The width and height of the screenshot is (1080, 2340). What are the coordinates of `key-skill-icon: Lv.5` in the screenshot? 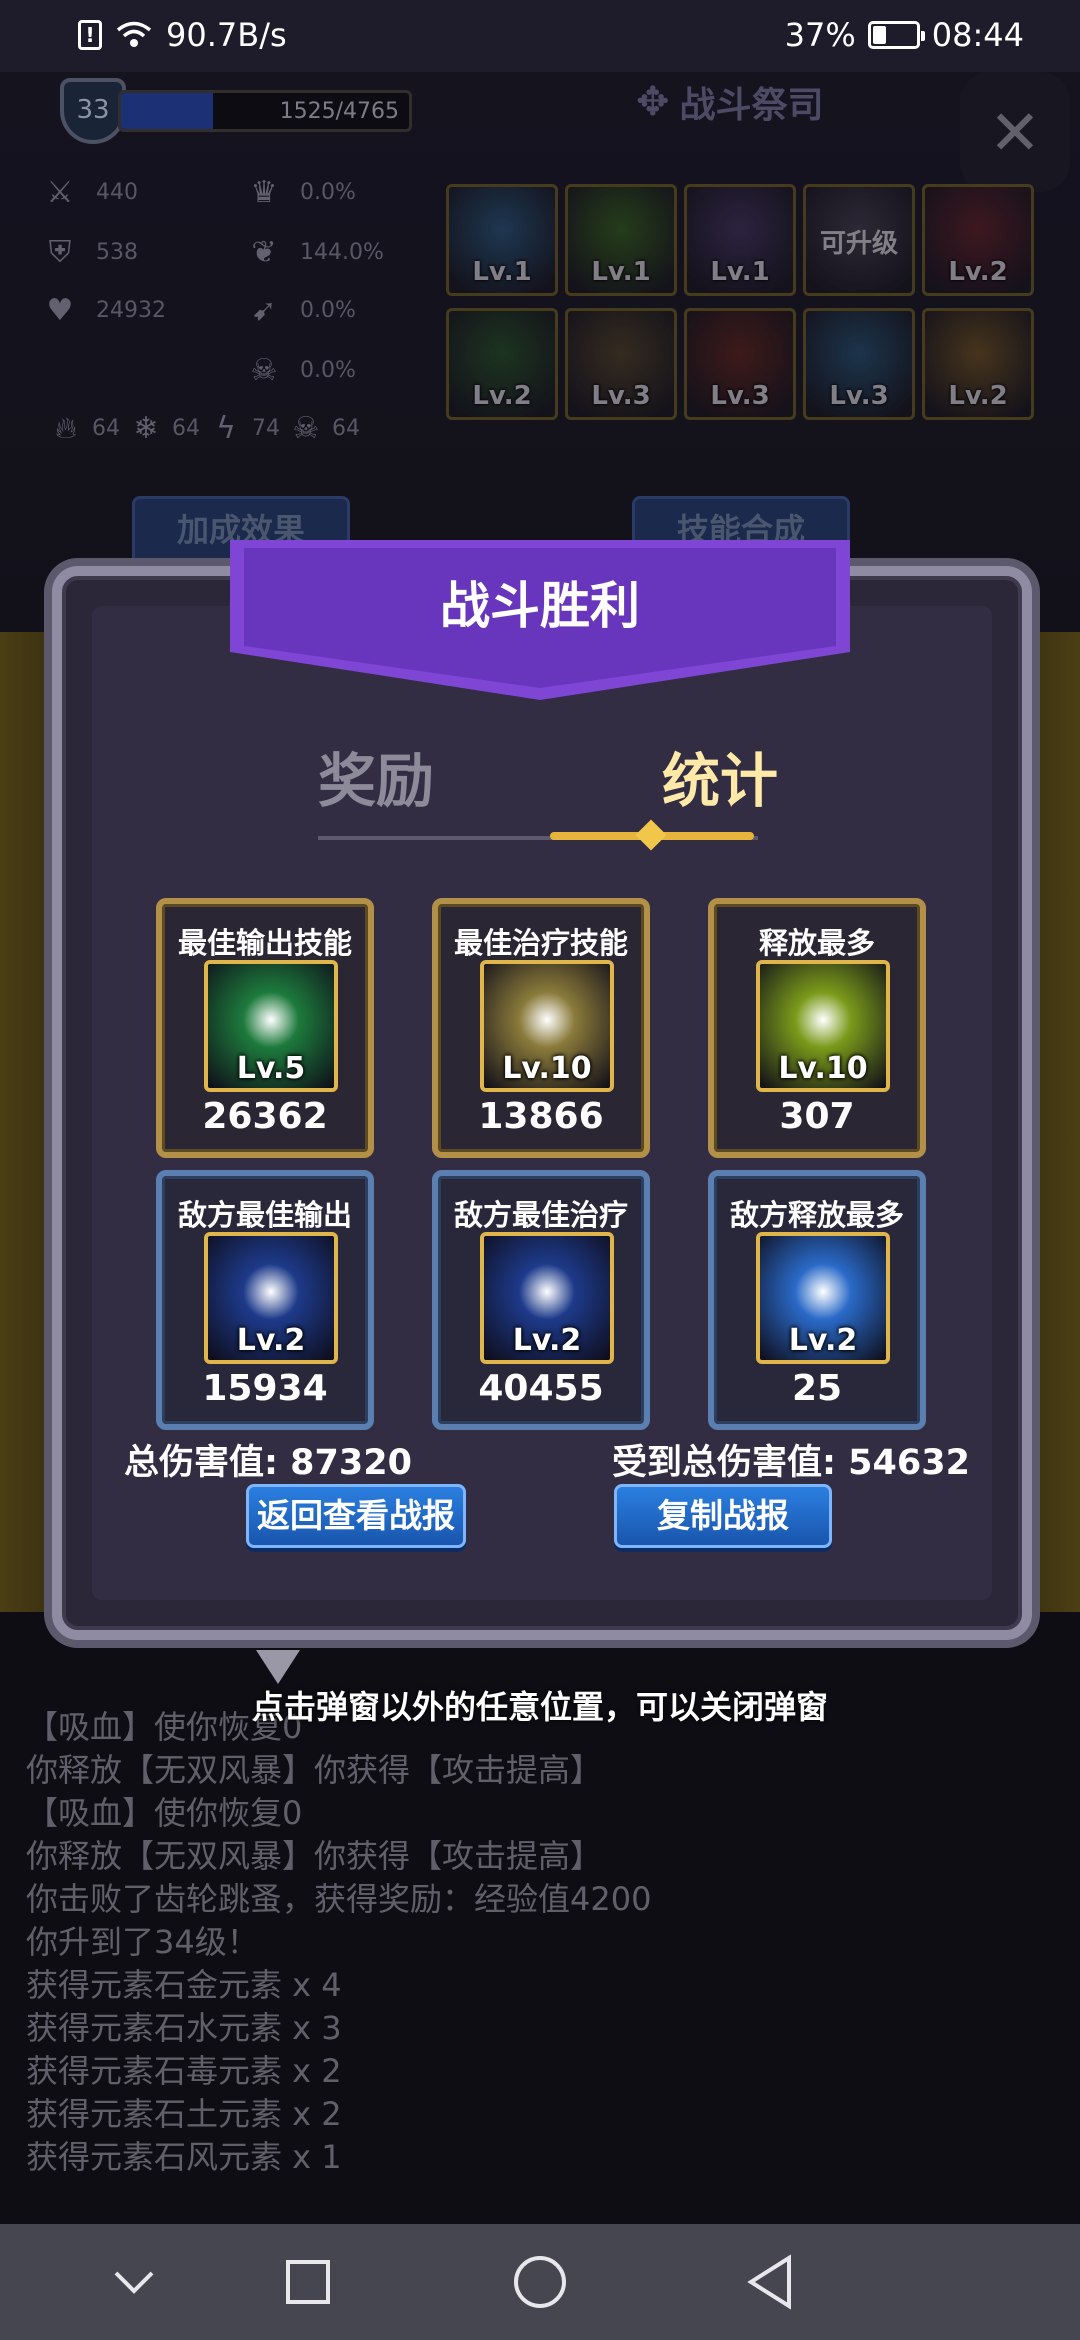 It's located at (271, 1026).